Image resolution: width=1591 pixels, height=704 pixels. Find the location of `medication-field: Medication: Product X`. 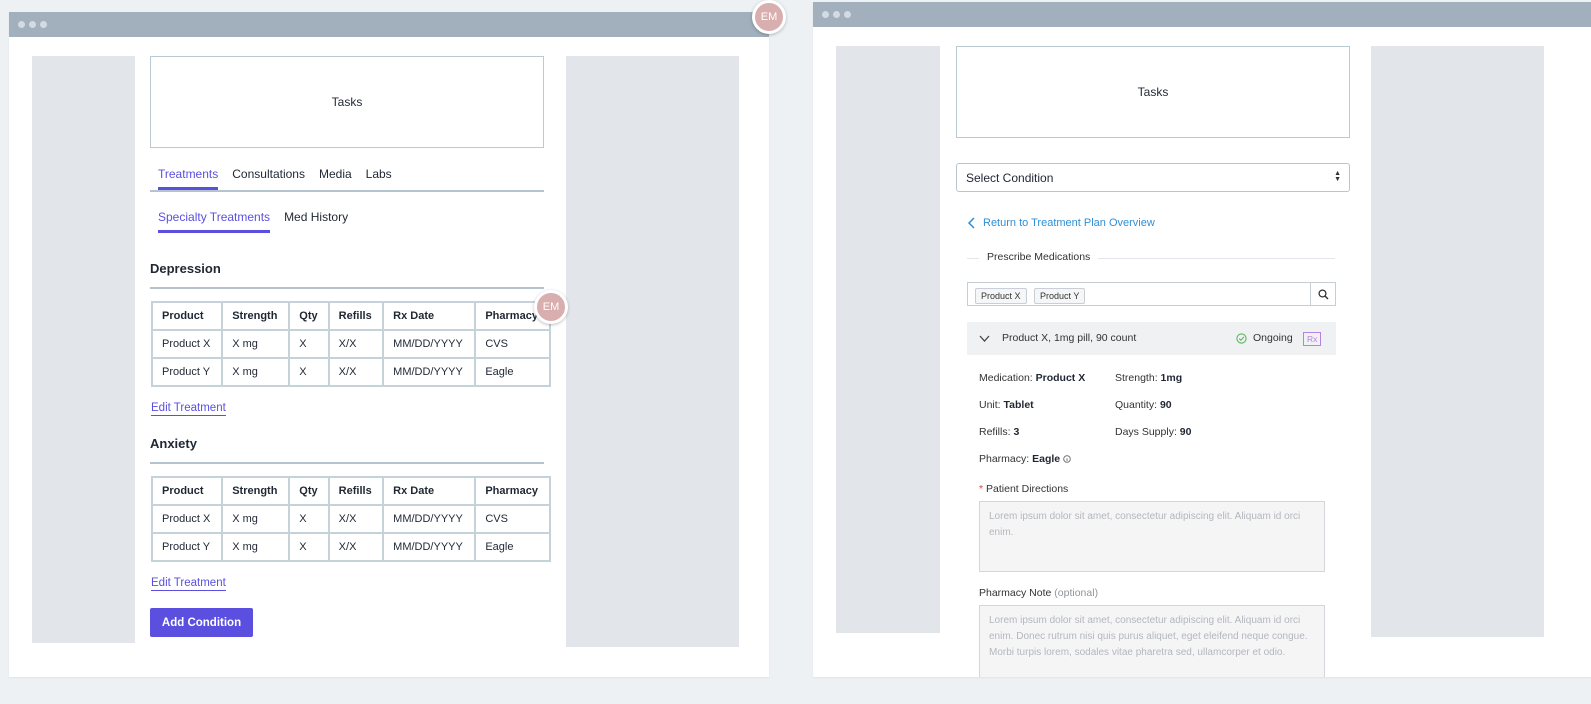

medication-field: Medication: Product X is located at coordinates (1032, 378).